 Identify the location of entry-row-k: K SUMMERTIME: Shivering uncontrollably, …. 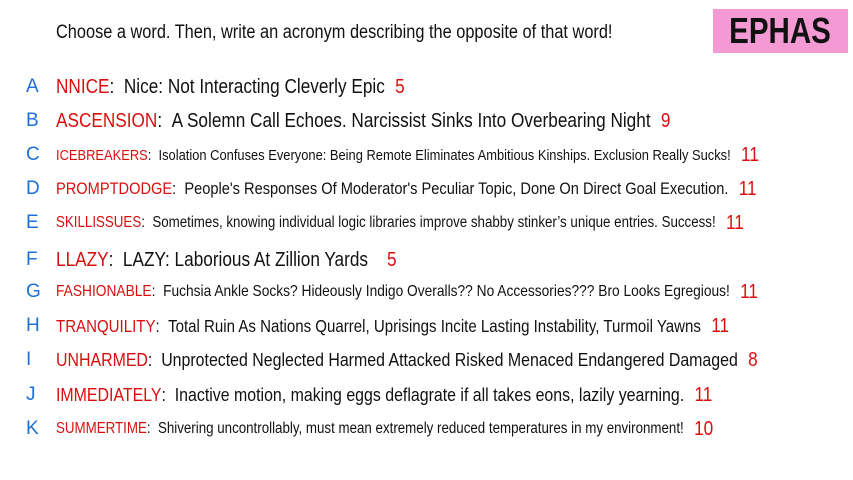
(426, 429).